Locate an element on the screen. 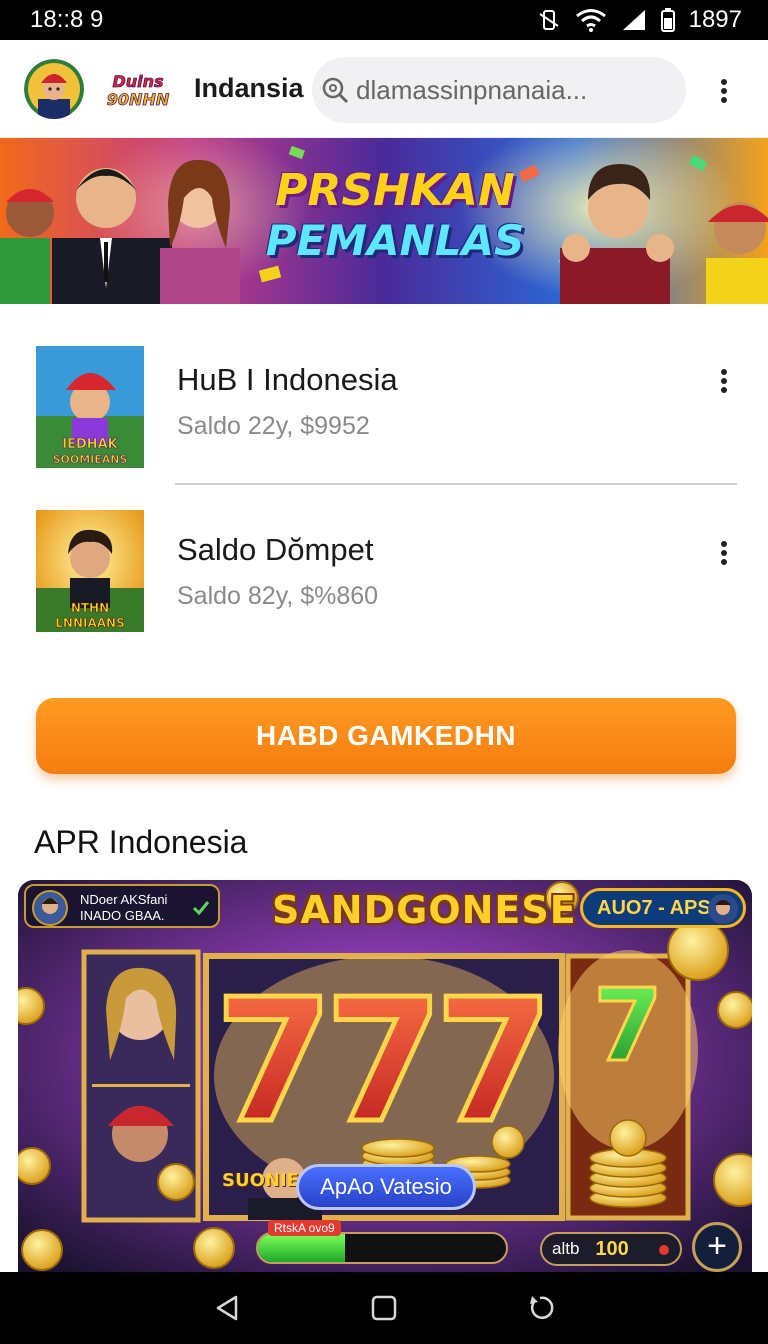 This screenshot has width=768, height=1344. thumb-caption-line2: SOOMIEANS is located at coordinates (90, 459).